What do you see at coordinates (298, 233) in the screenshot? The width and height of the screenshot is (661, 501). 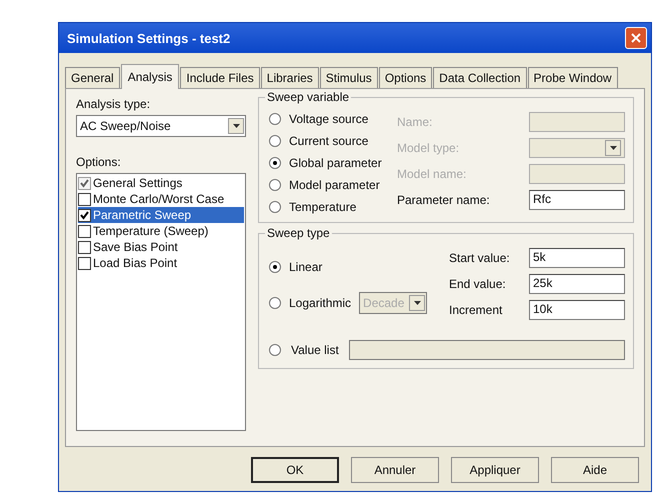 I see `group-title: Sweep type` at bounding box center [298, 233].